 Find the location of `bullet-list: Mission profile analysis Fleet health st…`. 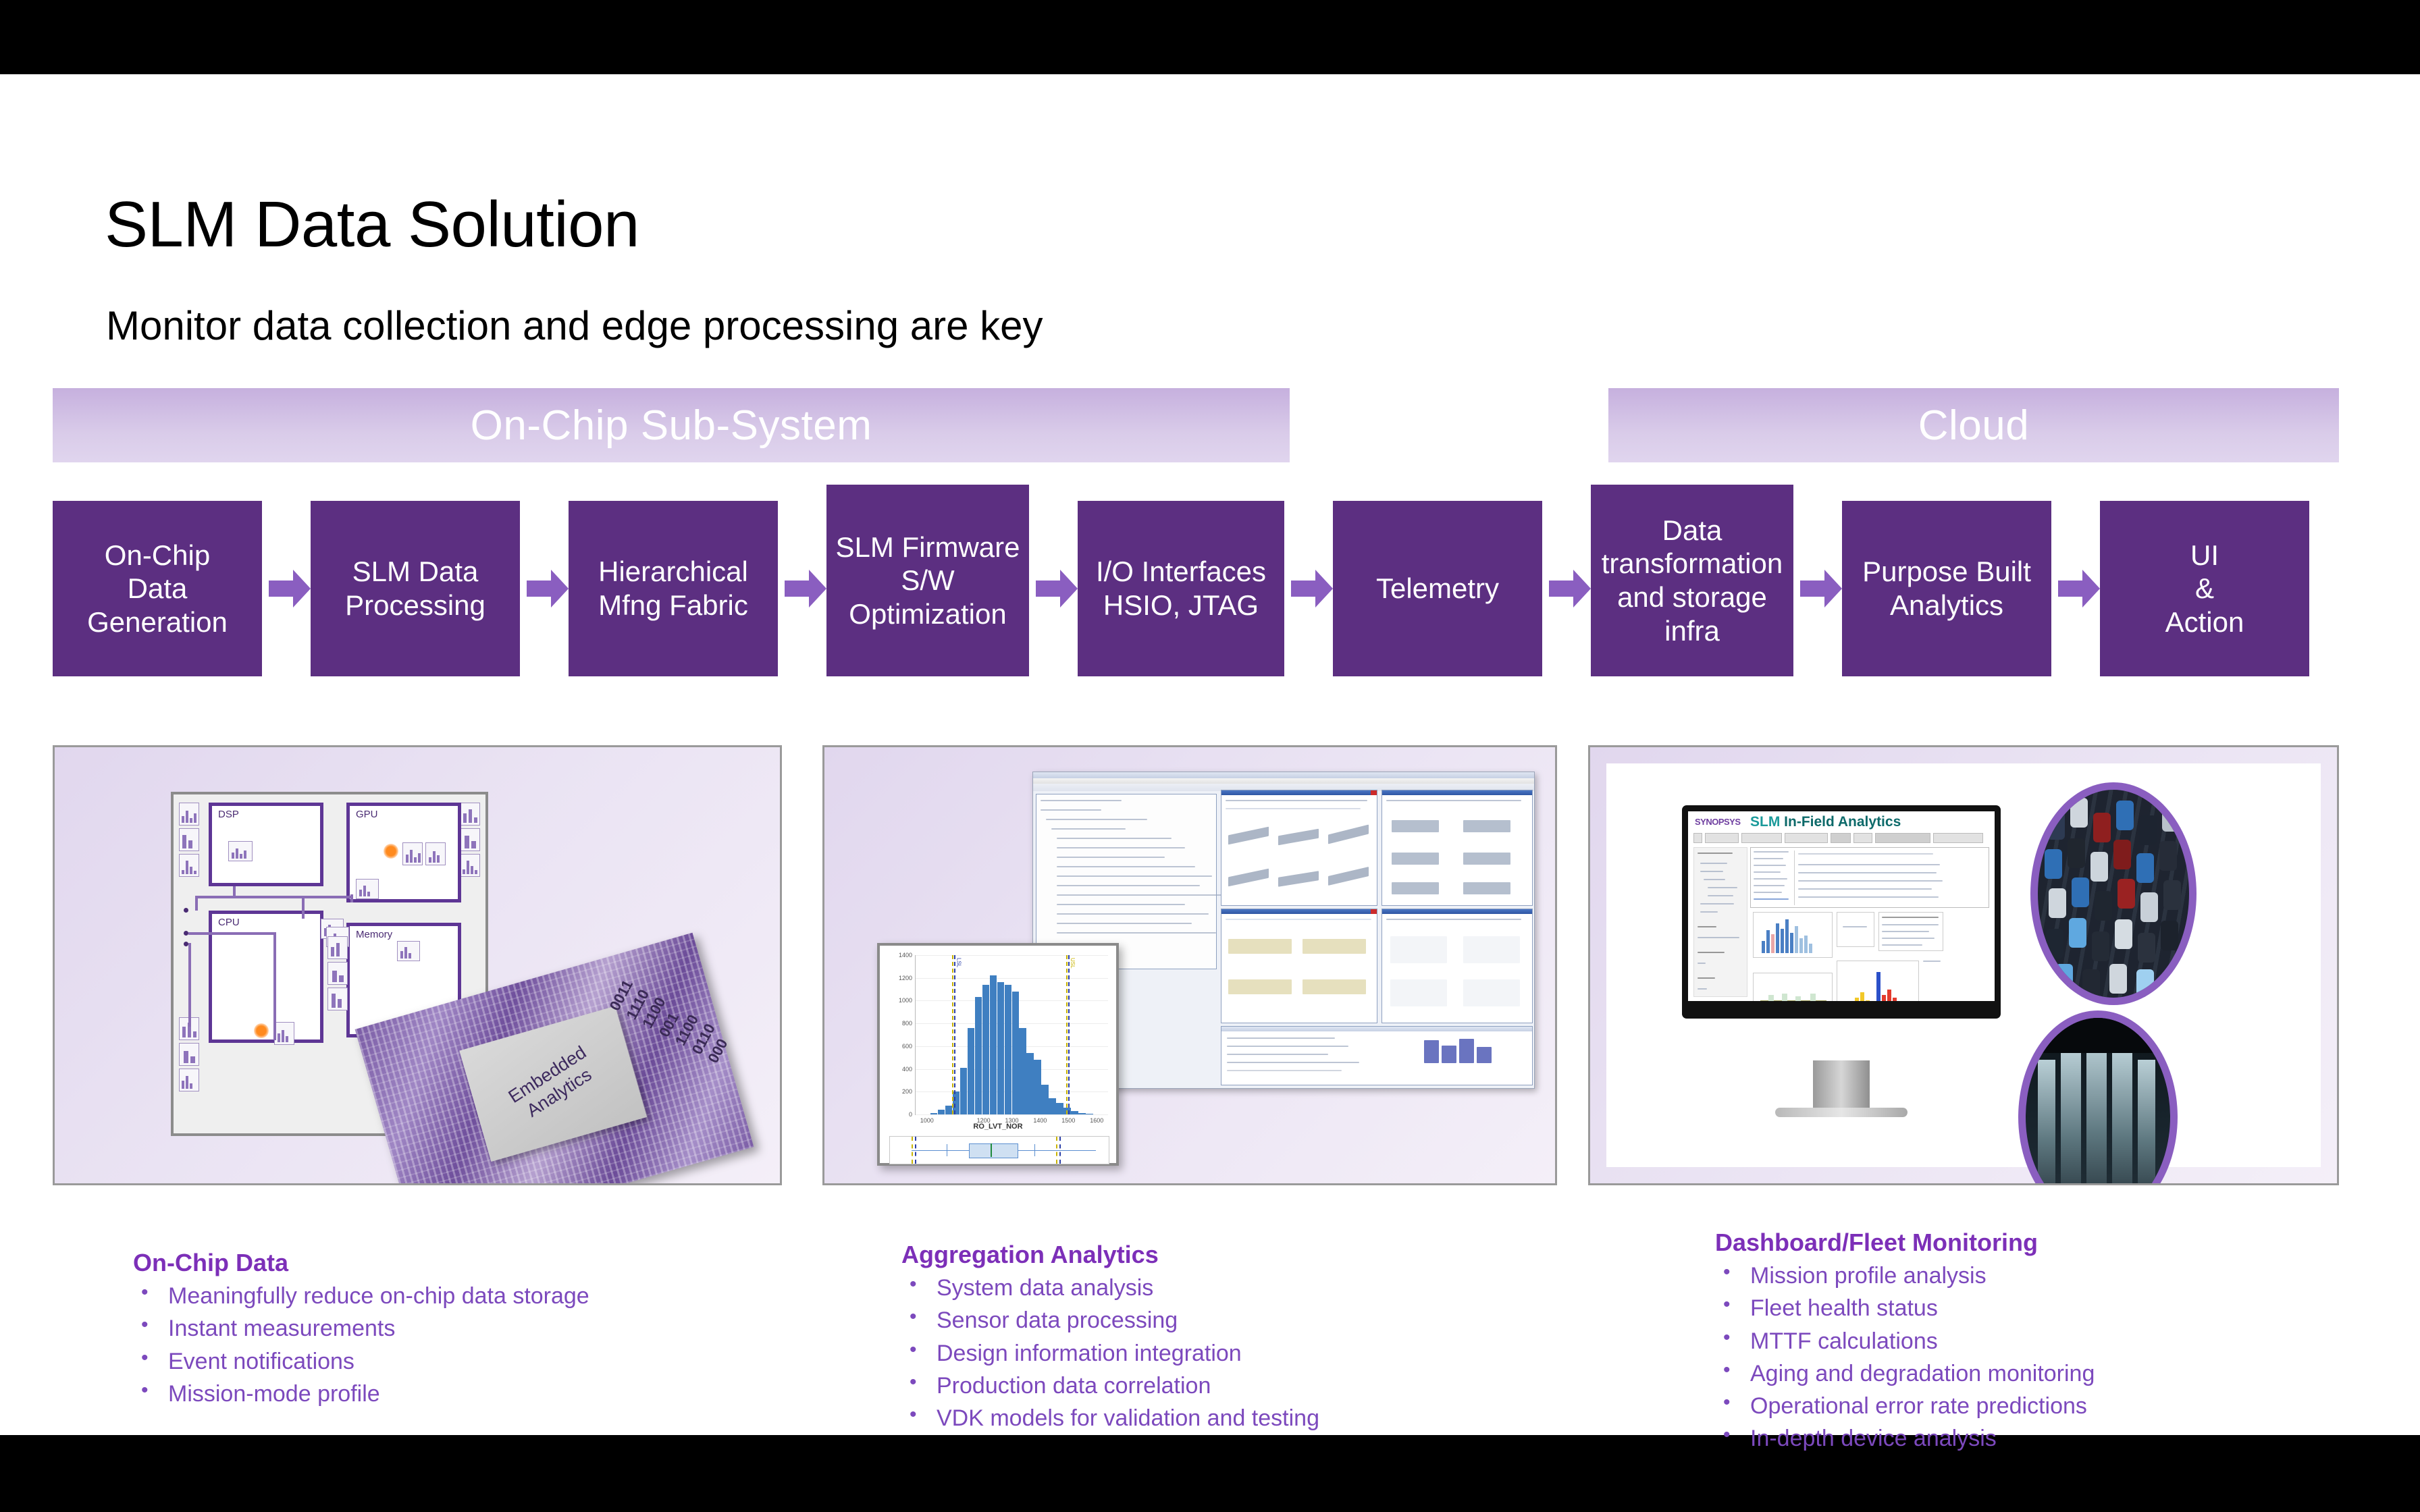

bullet-list: Mission profile analysis Fleet health st… is located at coordinates (2067, 1356).